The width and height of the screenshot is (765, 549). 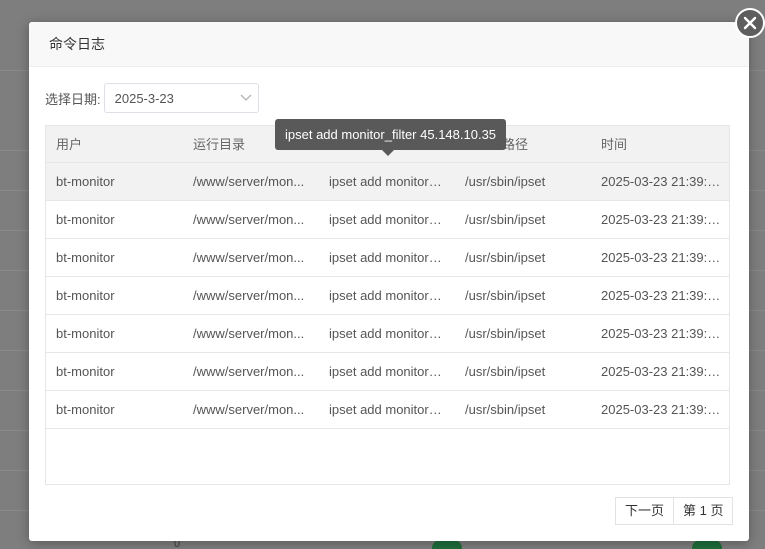 What do you see at coordinates (388, 153) in the screenshot?
I see `tooltip-arrow` at bounding box center [388, 153].